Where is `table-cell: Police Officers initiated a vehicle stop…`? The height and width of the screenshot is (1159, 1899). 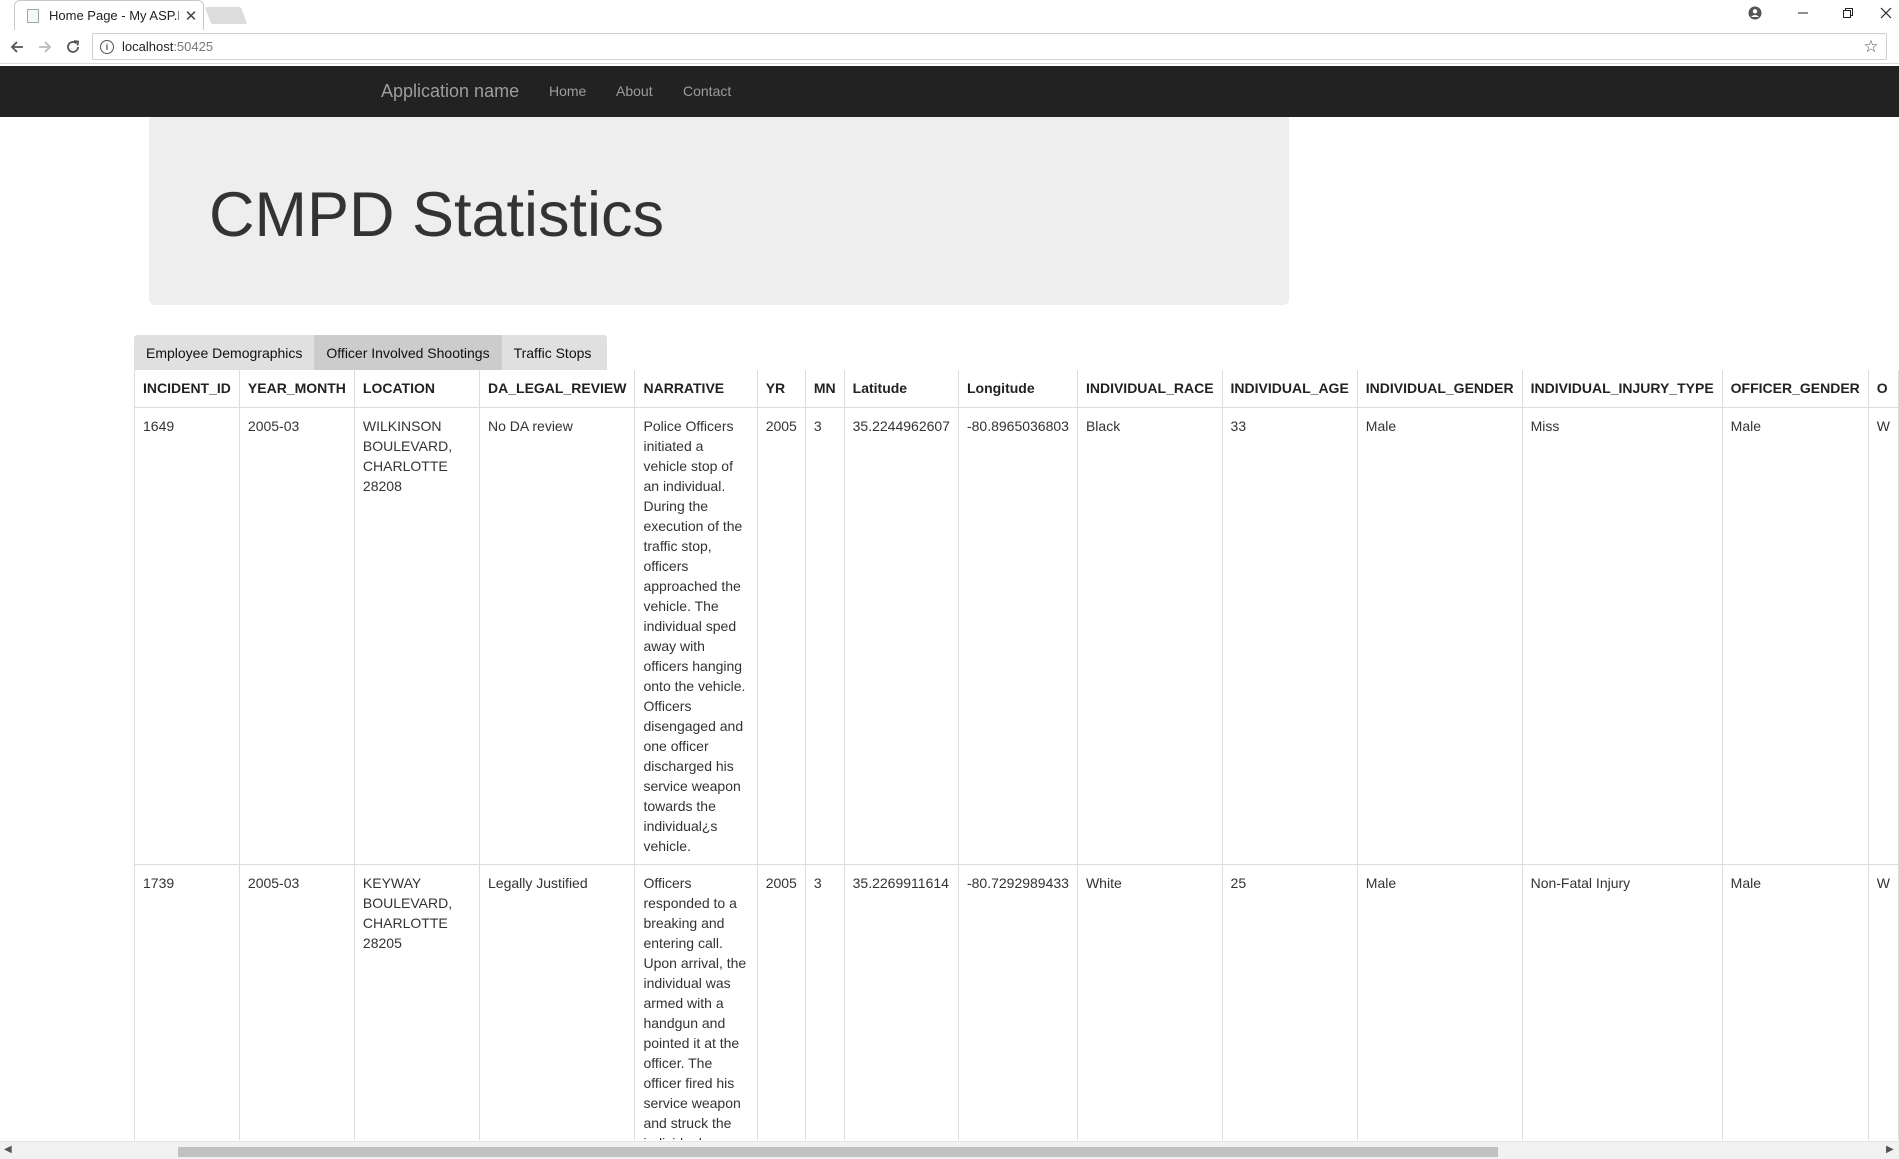 table-cell: Police Officers initiated a vehicle stop… is located at coordinates (696, 635).